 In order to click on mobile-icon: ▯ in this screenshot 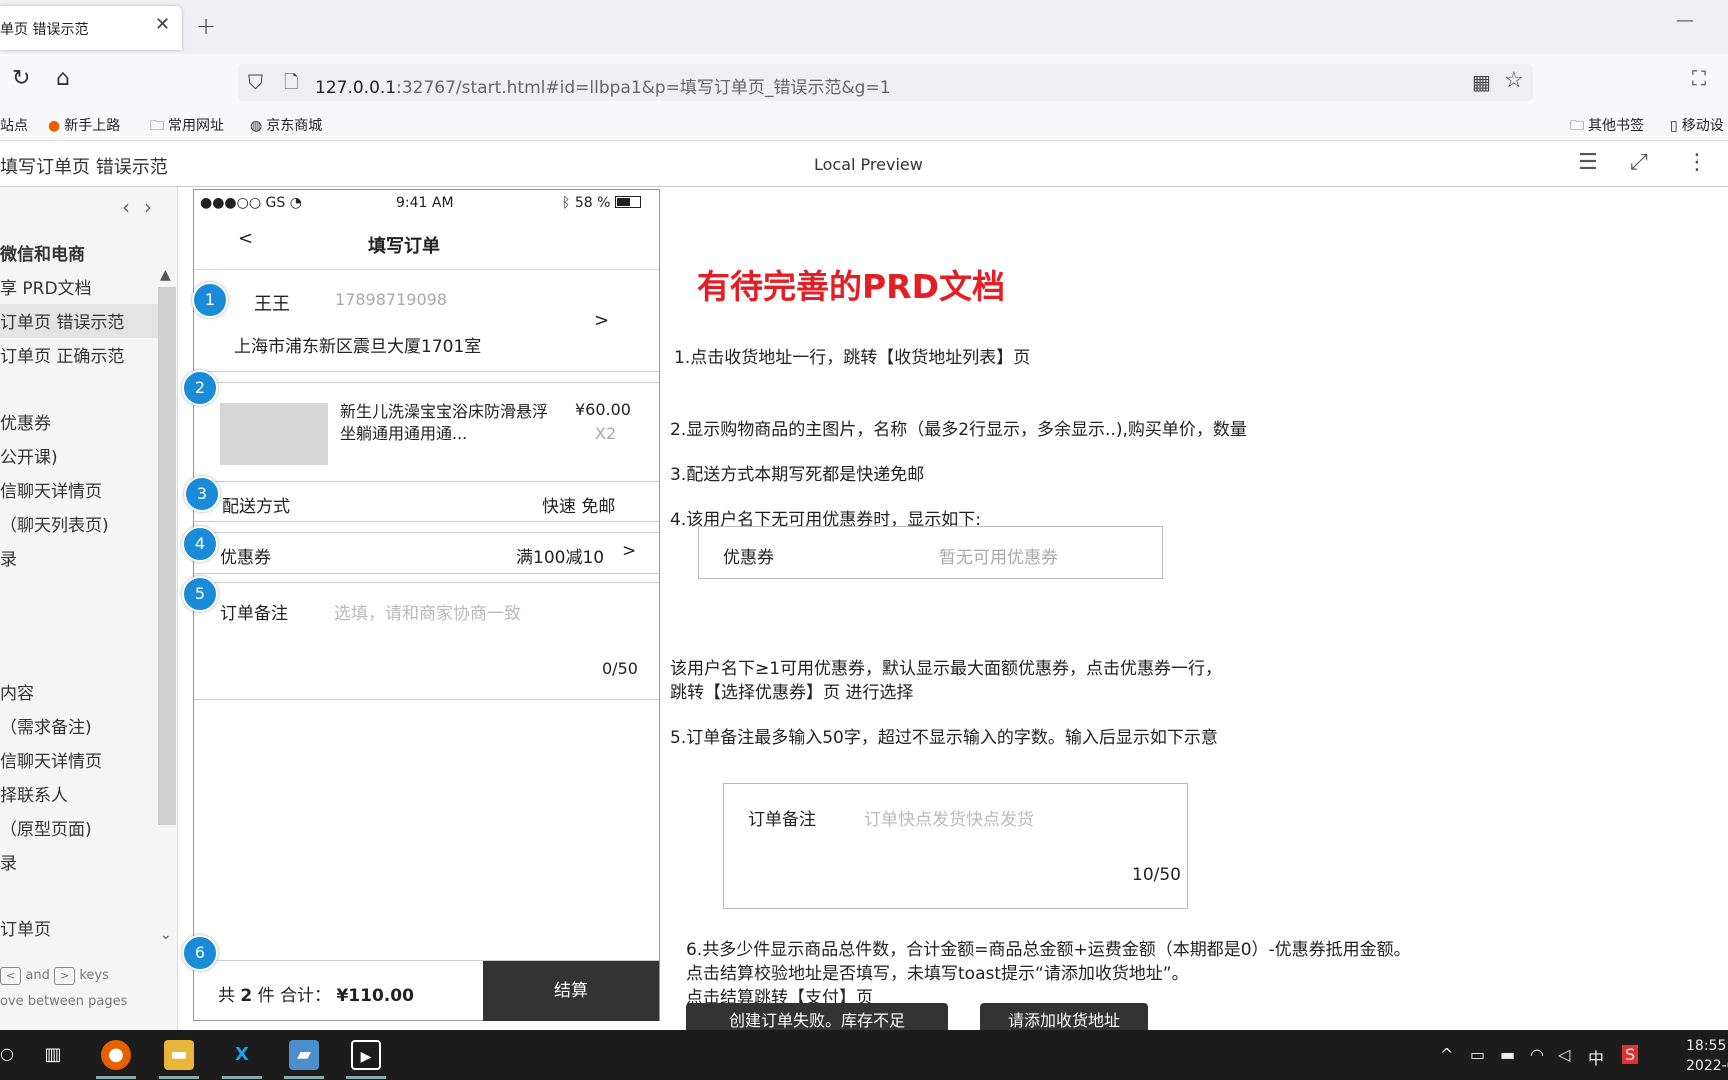, I will do `click(1674, 126)`.